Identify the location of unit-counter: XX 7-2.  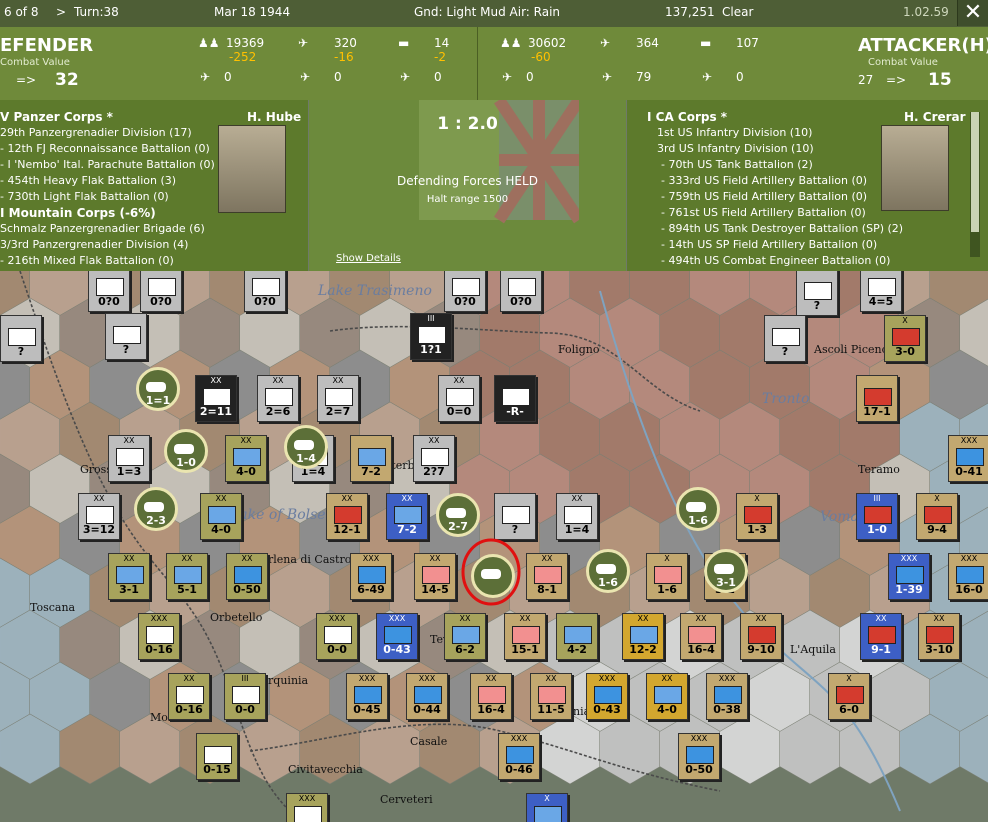
(407, 516).